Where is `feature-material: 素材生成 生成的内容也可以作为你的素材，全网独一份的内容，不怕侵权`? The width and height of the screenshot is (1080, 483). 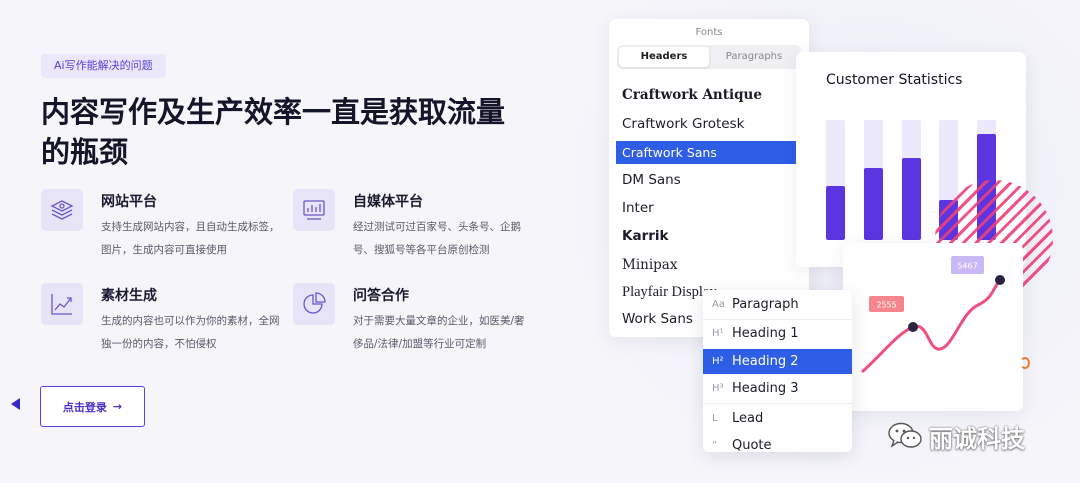 feature-material: 素材生成 生成的内容也可以作为你的素材，全网独一份的内容，不怕侵权 is located at coordinates (166, 318).